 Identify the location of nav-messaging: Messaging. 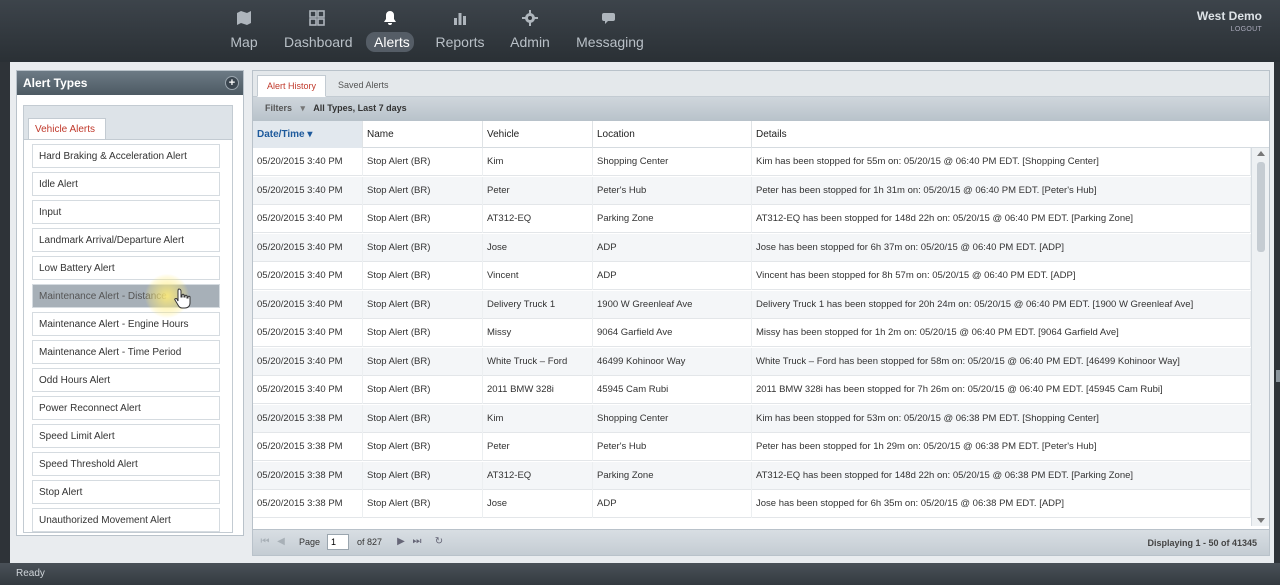
(610, 33).